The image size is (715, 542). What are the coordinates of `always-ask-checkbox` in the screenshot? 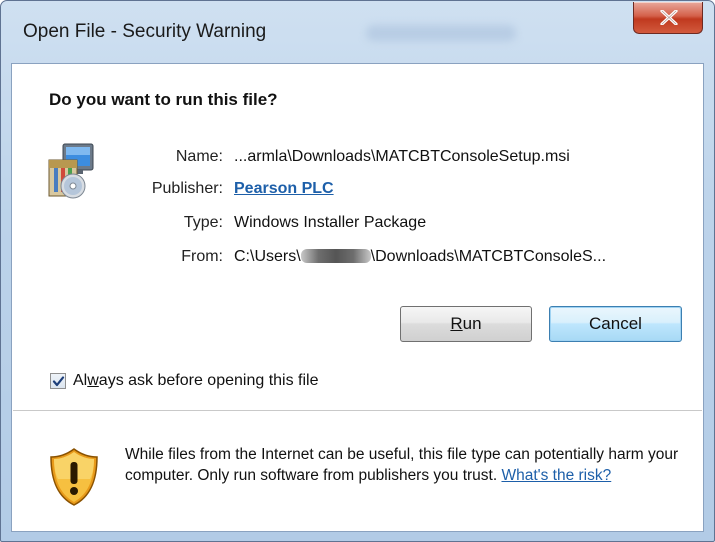 It's located at (58, 381).